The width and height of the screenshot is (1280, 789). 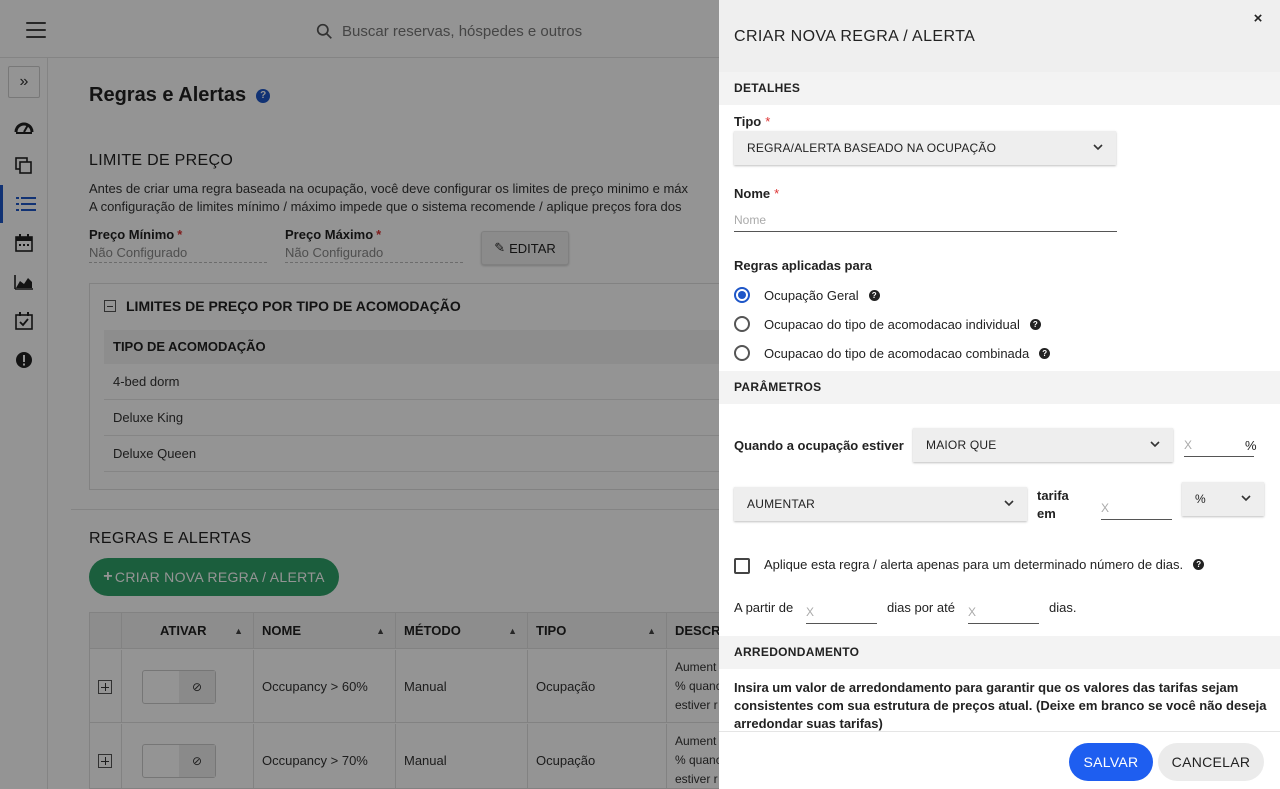 What do you see at coordinates (1043, 445) in the screenshot?
I see `operator-select: MAIOR QUE` at bounding box center [1043, 445].